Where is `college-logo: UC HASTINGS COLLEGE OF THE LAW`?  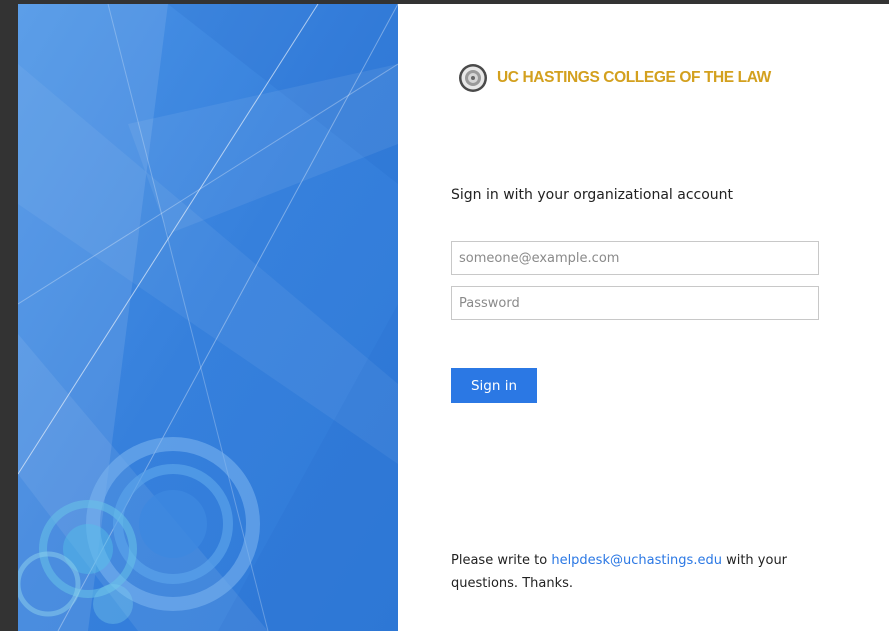
college-logo: UC HASTINGS COLLEGE OF THE LAW is located at coordinates (614, 78).